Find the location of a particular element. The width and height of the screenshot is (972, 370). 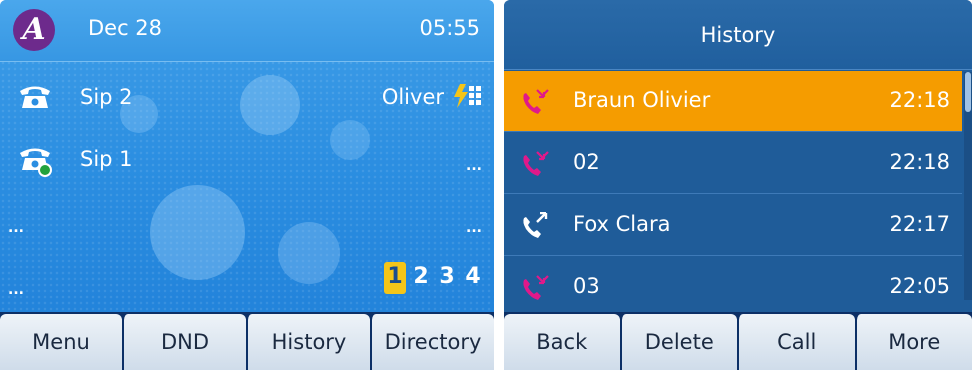

menu-softkey: Menu is located at coordinates (61, 342).